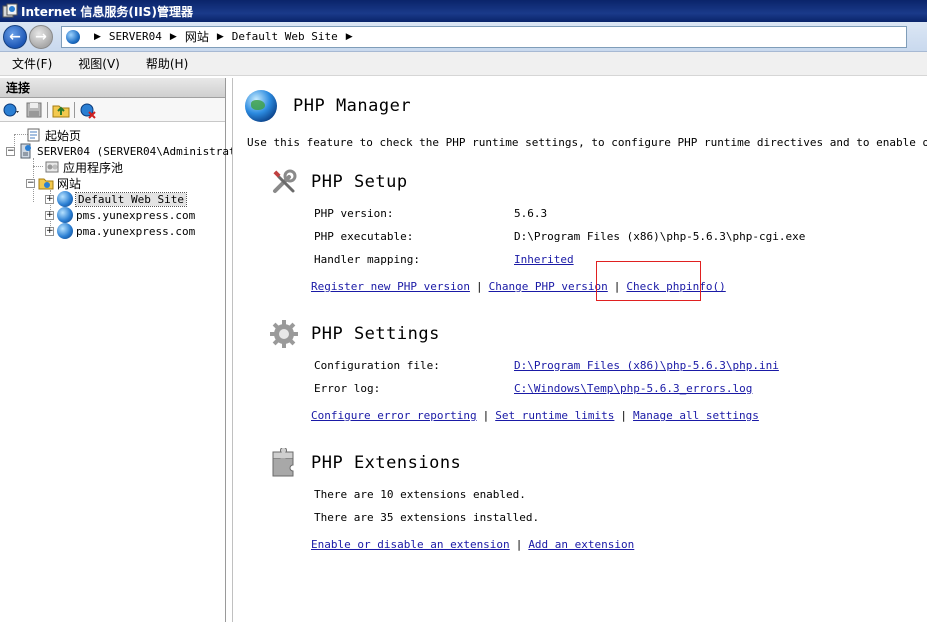 This screenshot has height=622, width=927. Describe the element at coordinates (34, 135) in the screenshot. I see `start-page-icon` at that location.